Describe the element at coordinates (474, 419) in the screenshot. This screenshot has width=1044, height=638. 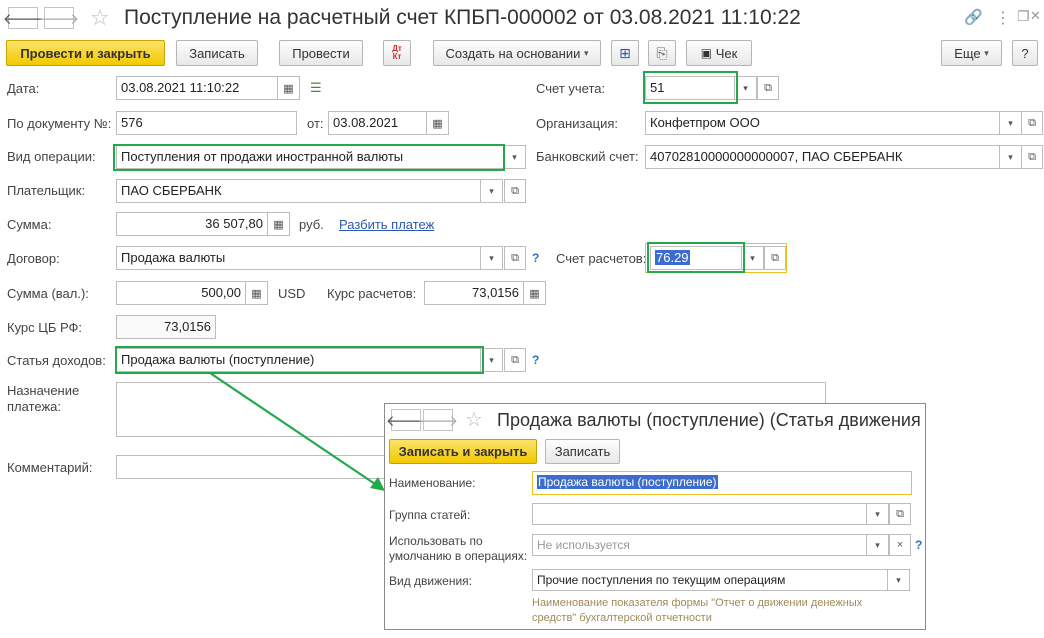
I see `popup-favorite-star-icon: ☆` at that location.